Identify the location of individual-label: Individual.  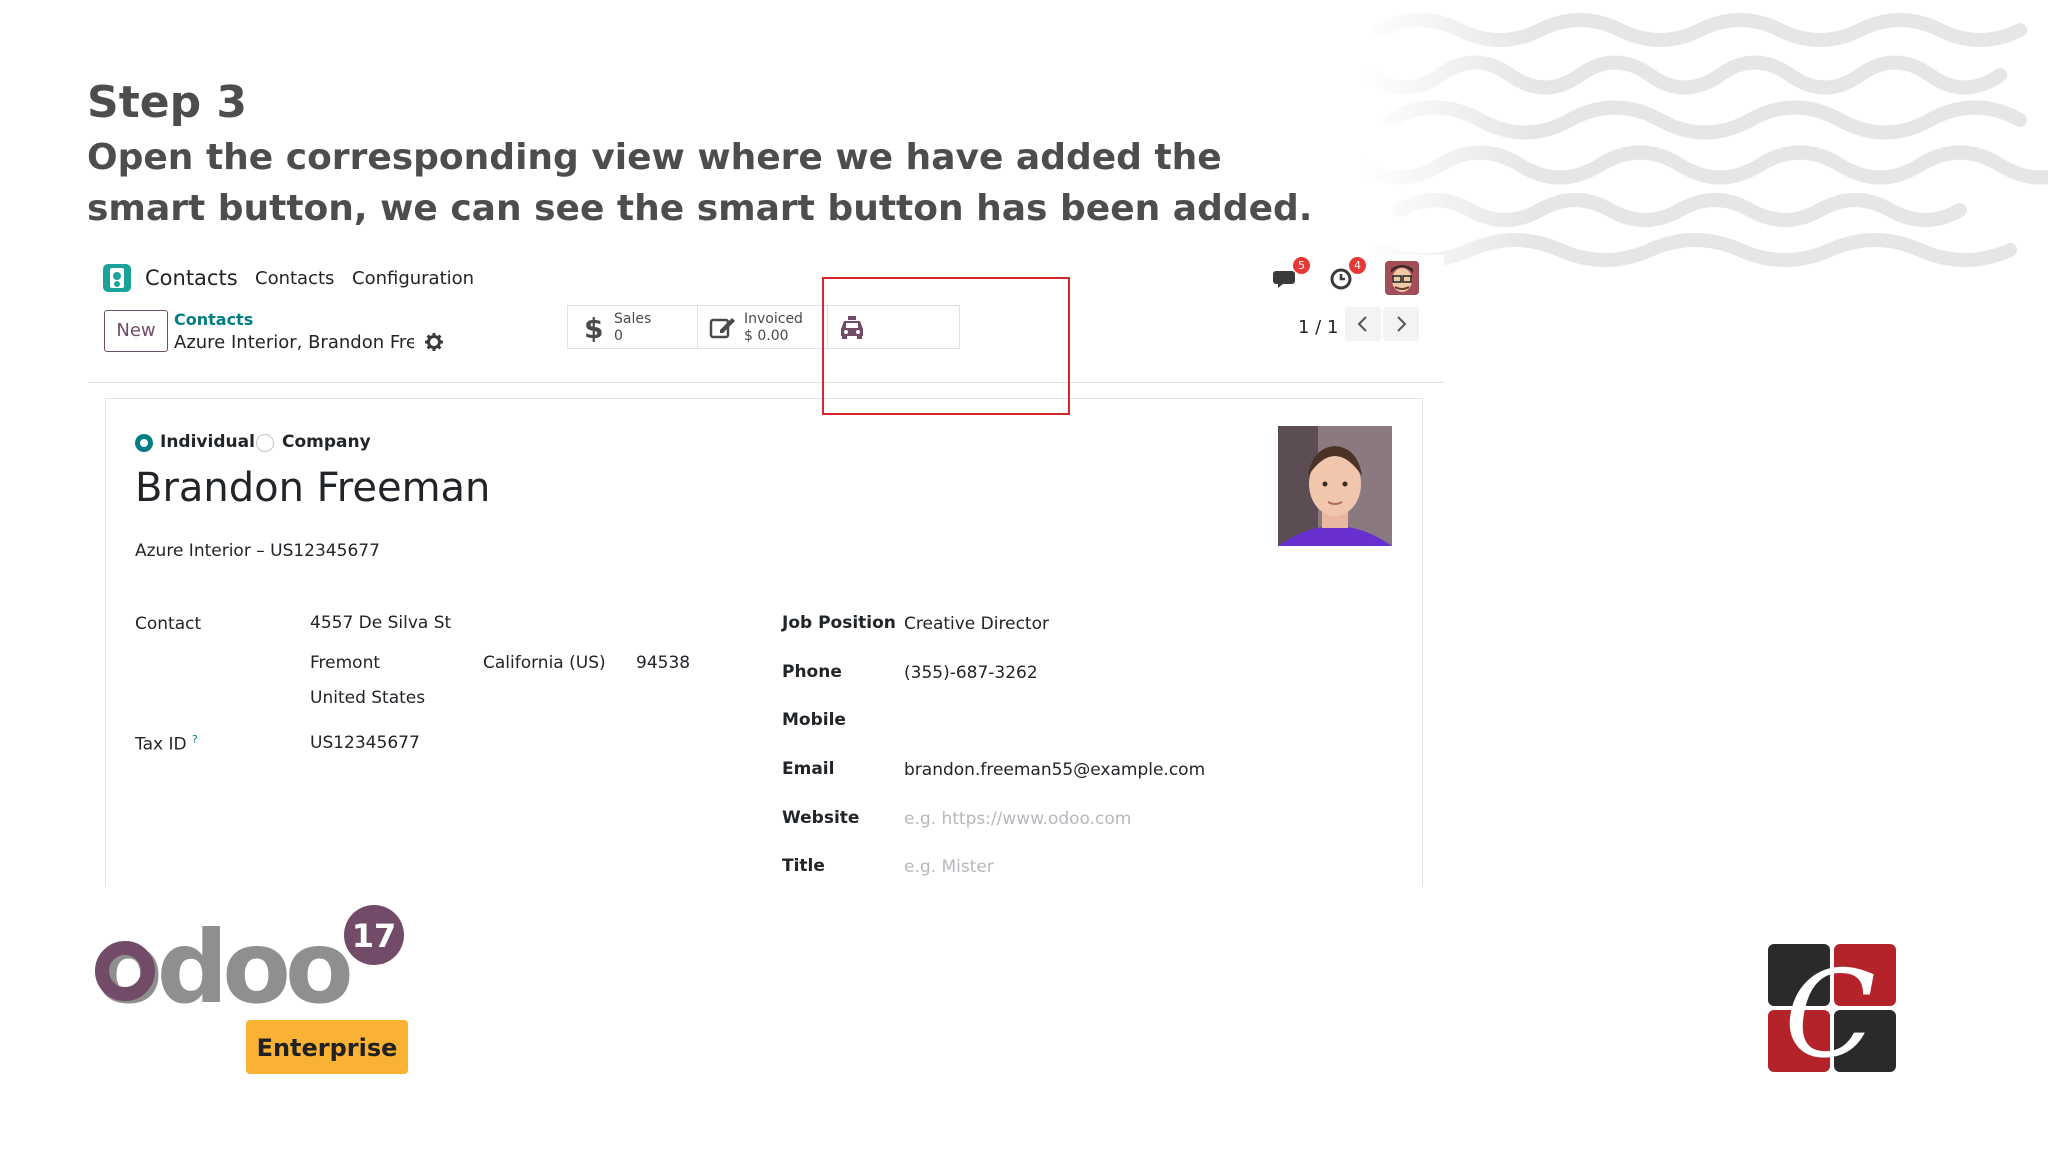
(207, 442).